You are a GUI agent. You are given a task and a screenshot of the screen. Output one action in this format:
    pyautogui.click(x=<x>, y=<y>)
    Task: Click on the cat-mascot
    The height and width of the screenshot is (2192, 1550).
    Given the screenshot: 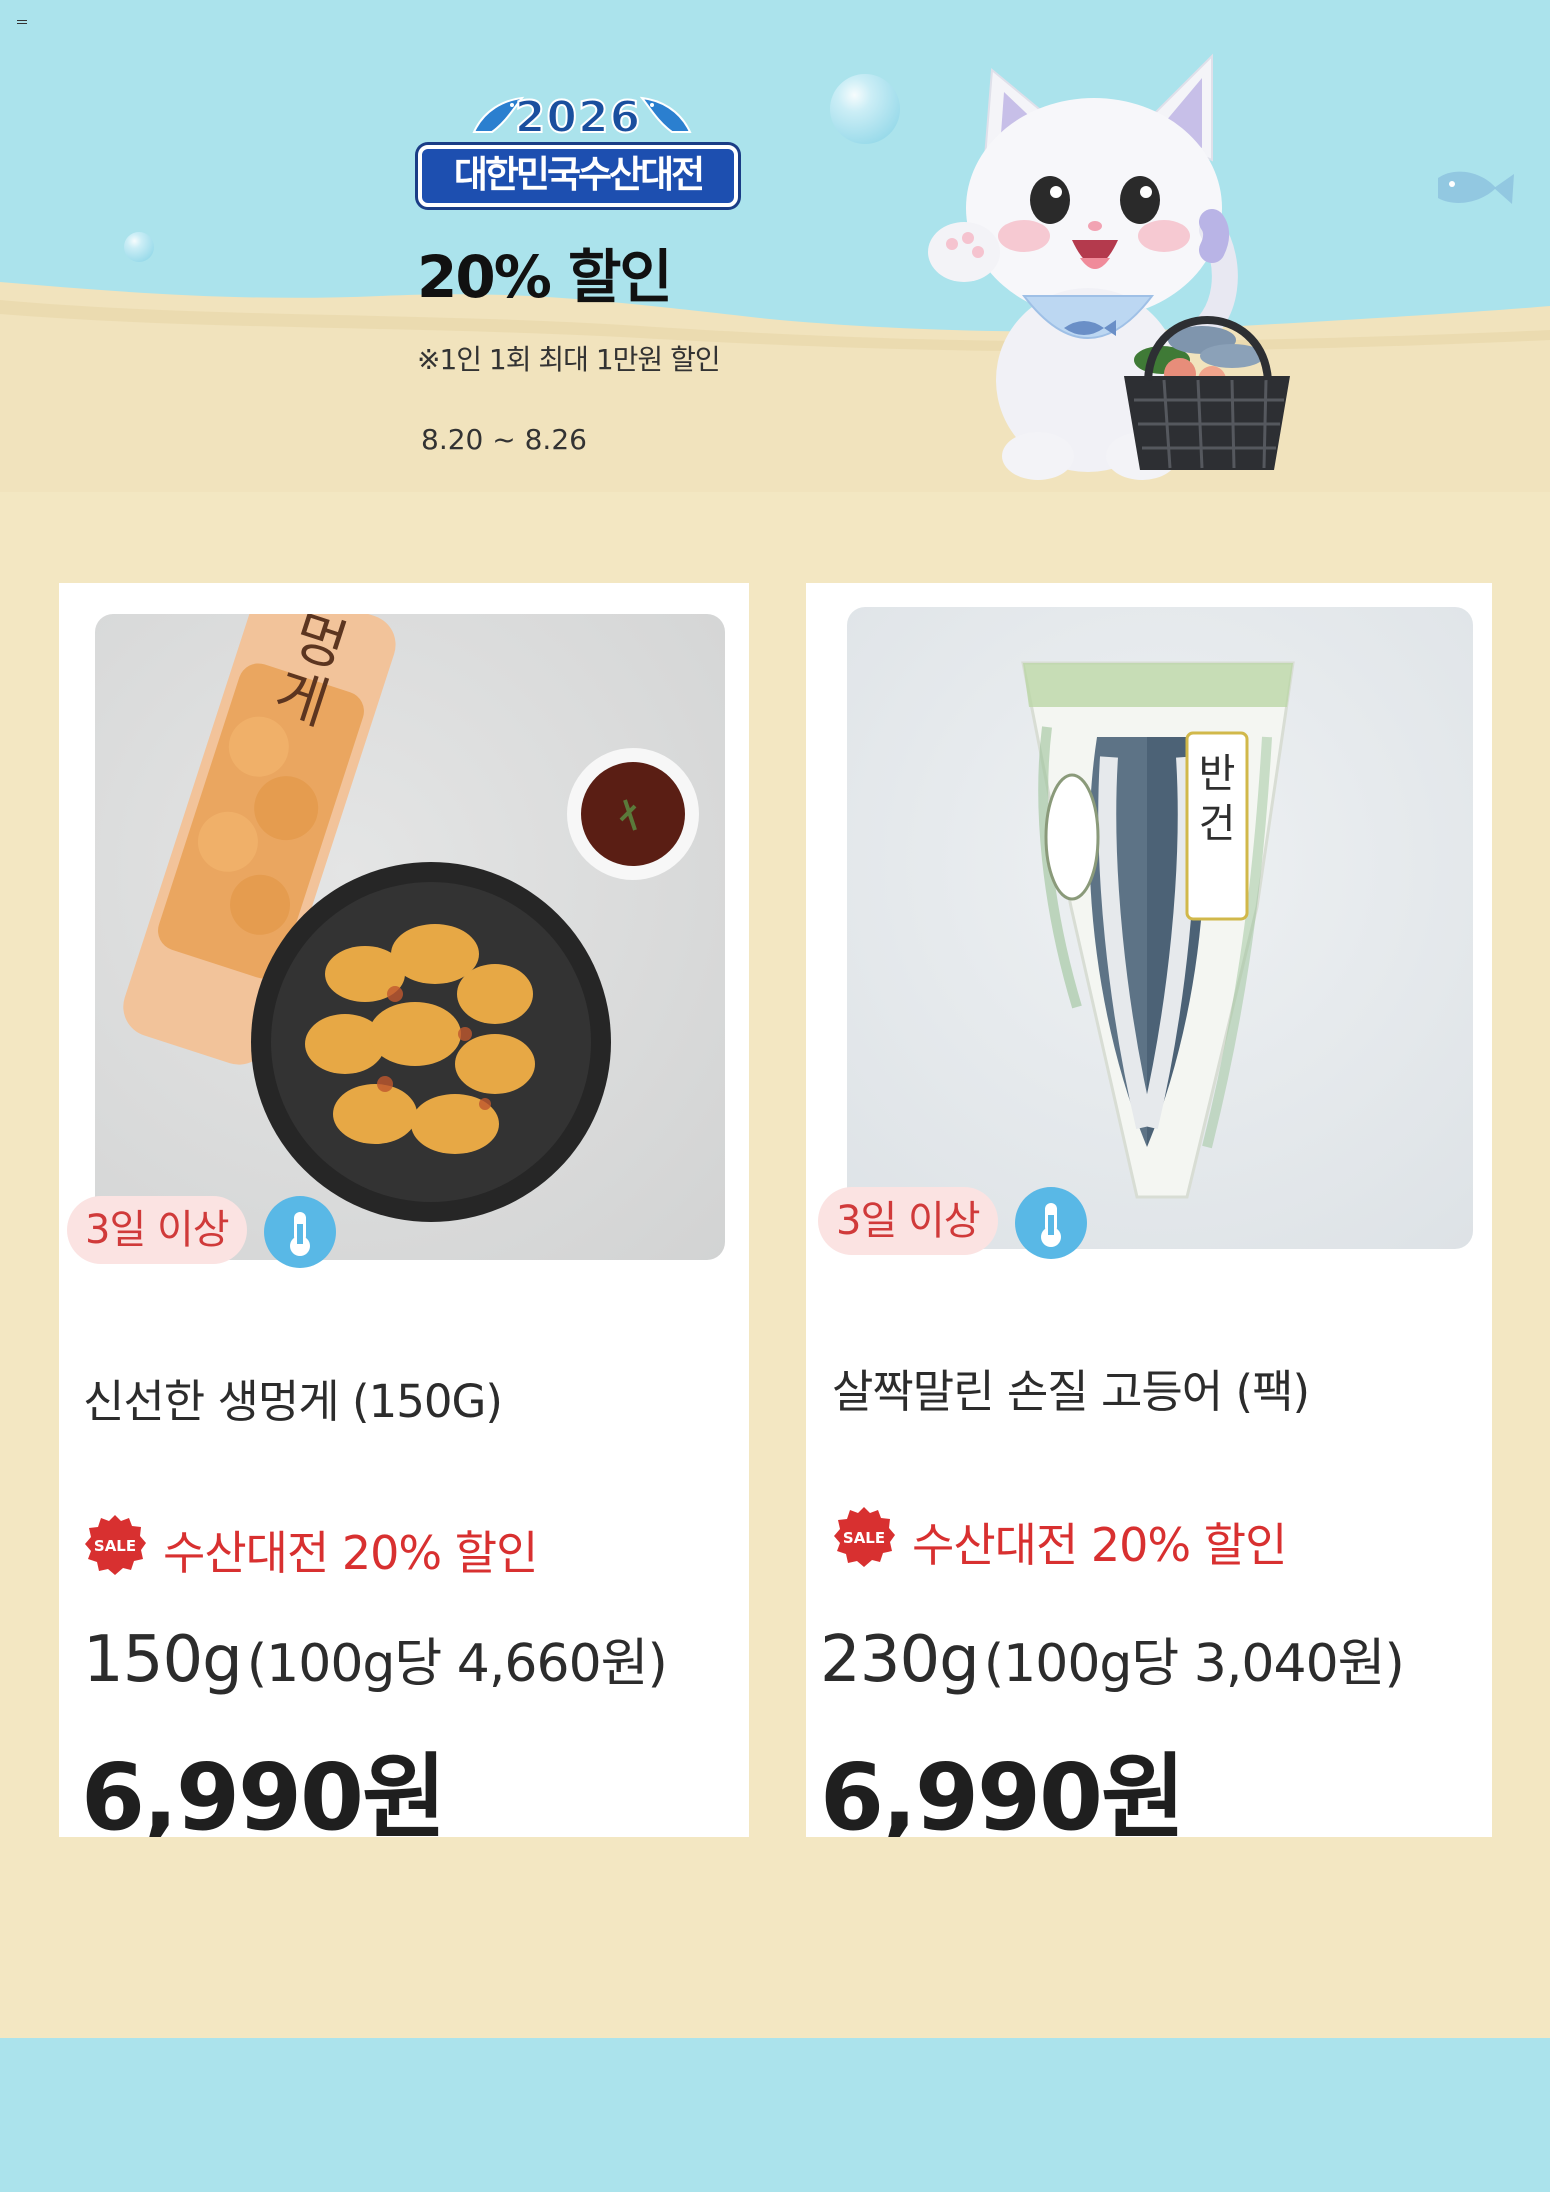 What is the action you would take?
    pyautogui.click(x=1109, y=266)
    